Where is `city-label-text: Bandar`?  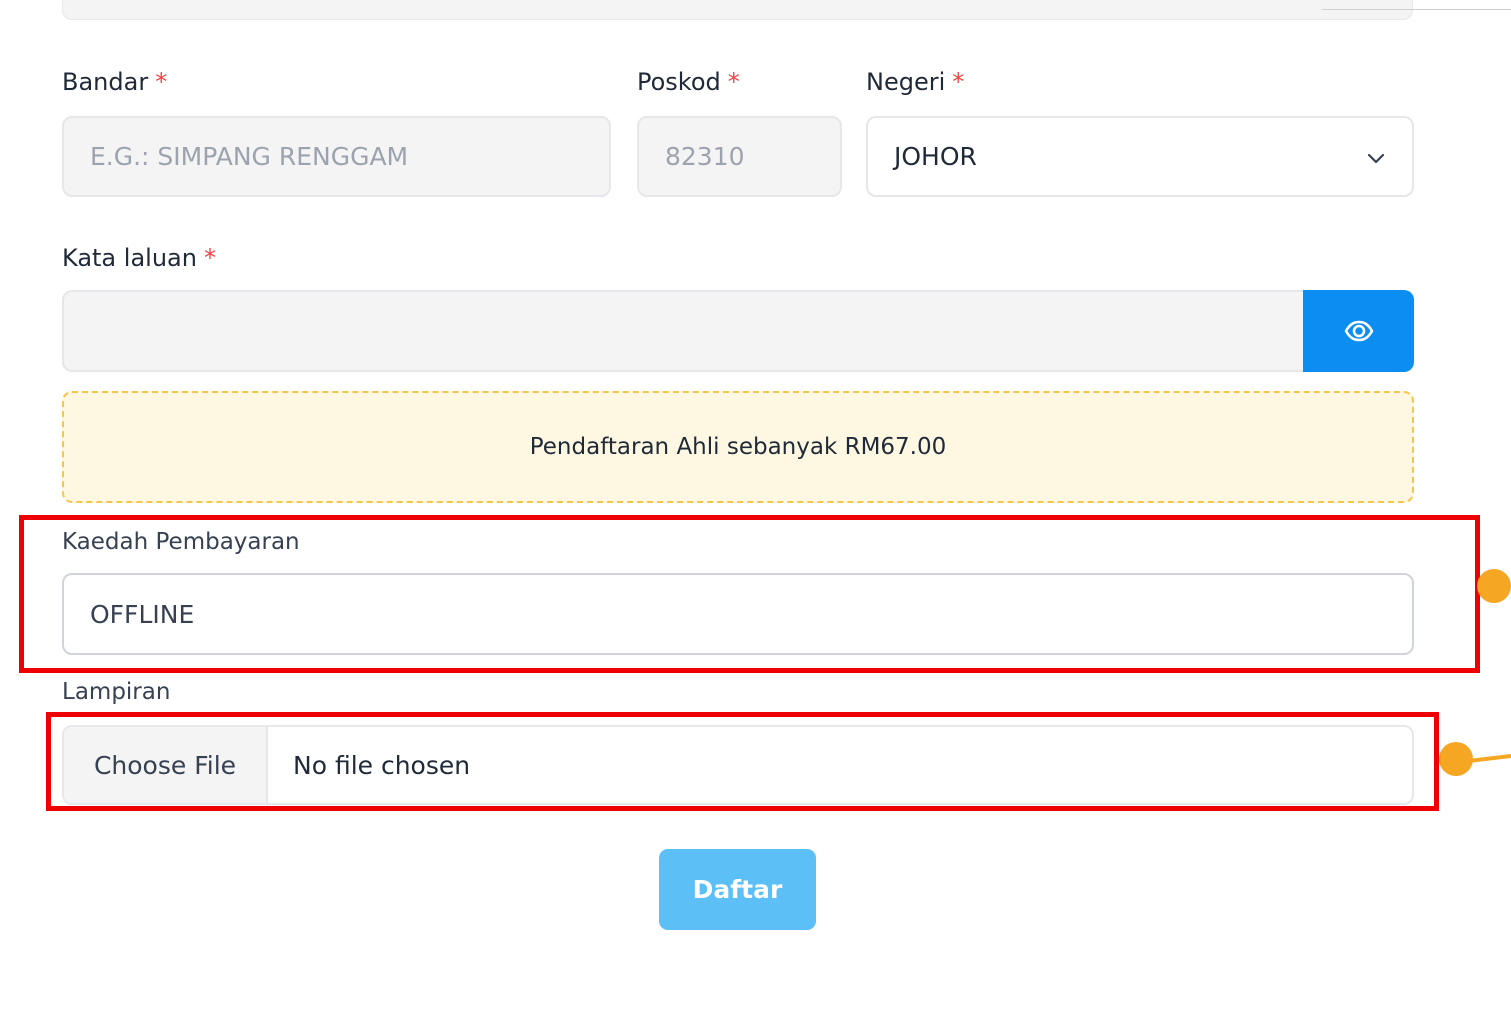
city-label-text: Bandar is located at coordinates (105, 82).